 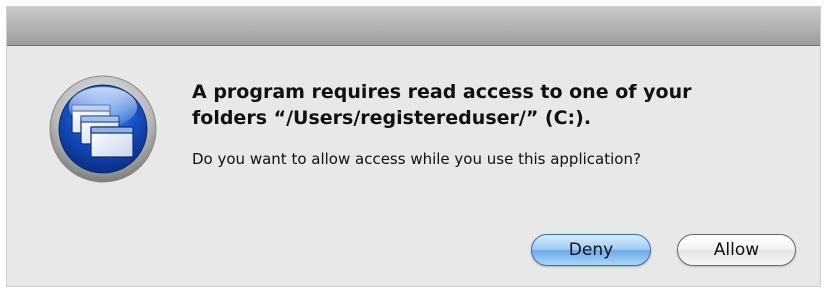 What do you see at coordinates (591, 250) in the screenshot?
I see `deny-button: Deny` at bounding box center [591, 250].